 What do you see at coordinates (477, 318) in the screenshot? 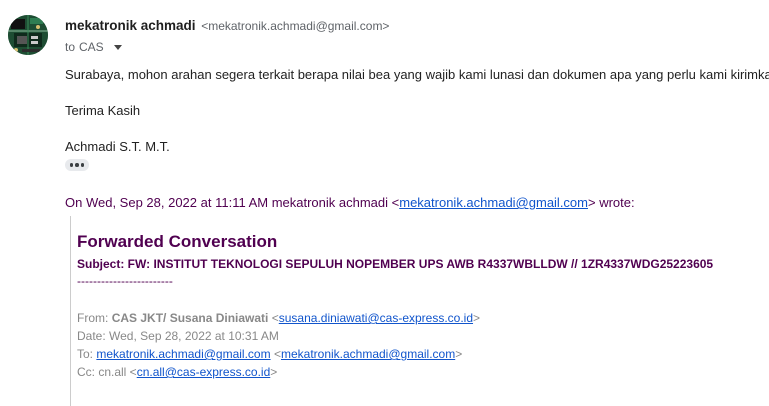
I see `from-close: >` at bounding box center [477, 318].